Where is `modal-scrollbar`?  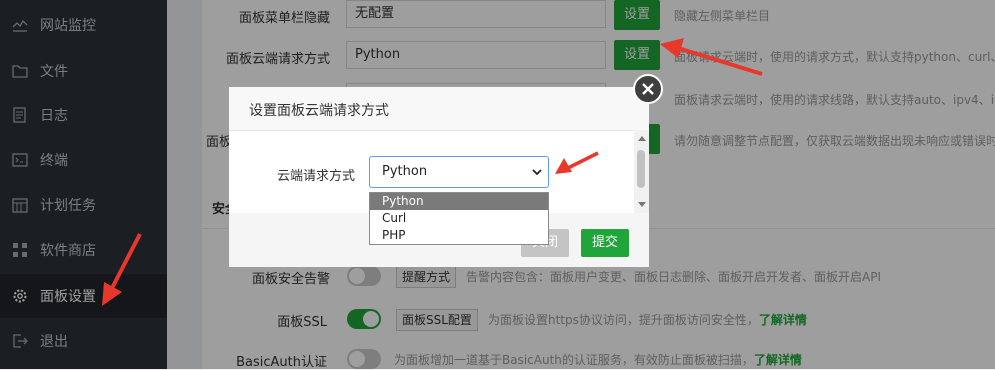 modal-scrollbar is located at coordinates (641, 171).